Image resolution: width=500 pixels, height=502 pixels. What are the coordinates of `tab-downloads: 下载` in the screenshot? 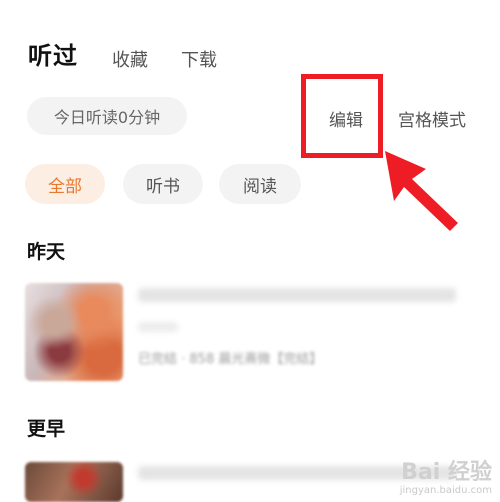 It's located at (199, 59).